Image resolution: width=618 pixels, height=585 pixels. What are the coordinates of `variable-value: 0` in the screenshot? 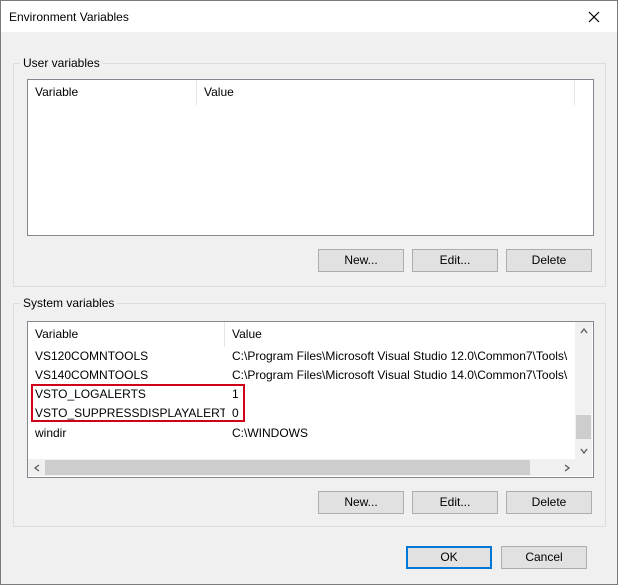 It's located at (235, 413).